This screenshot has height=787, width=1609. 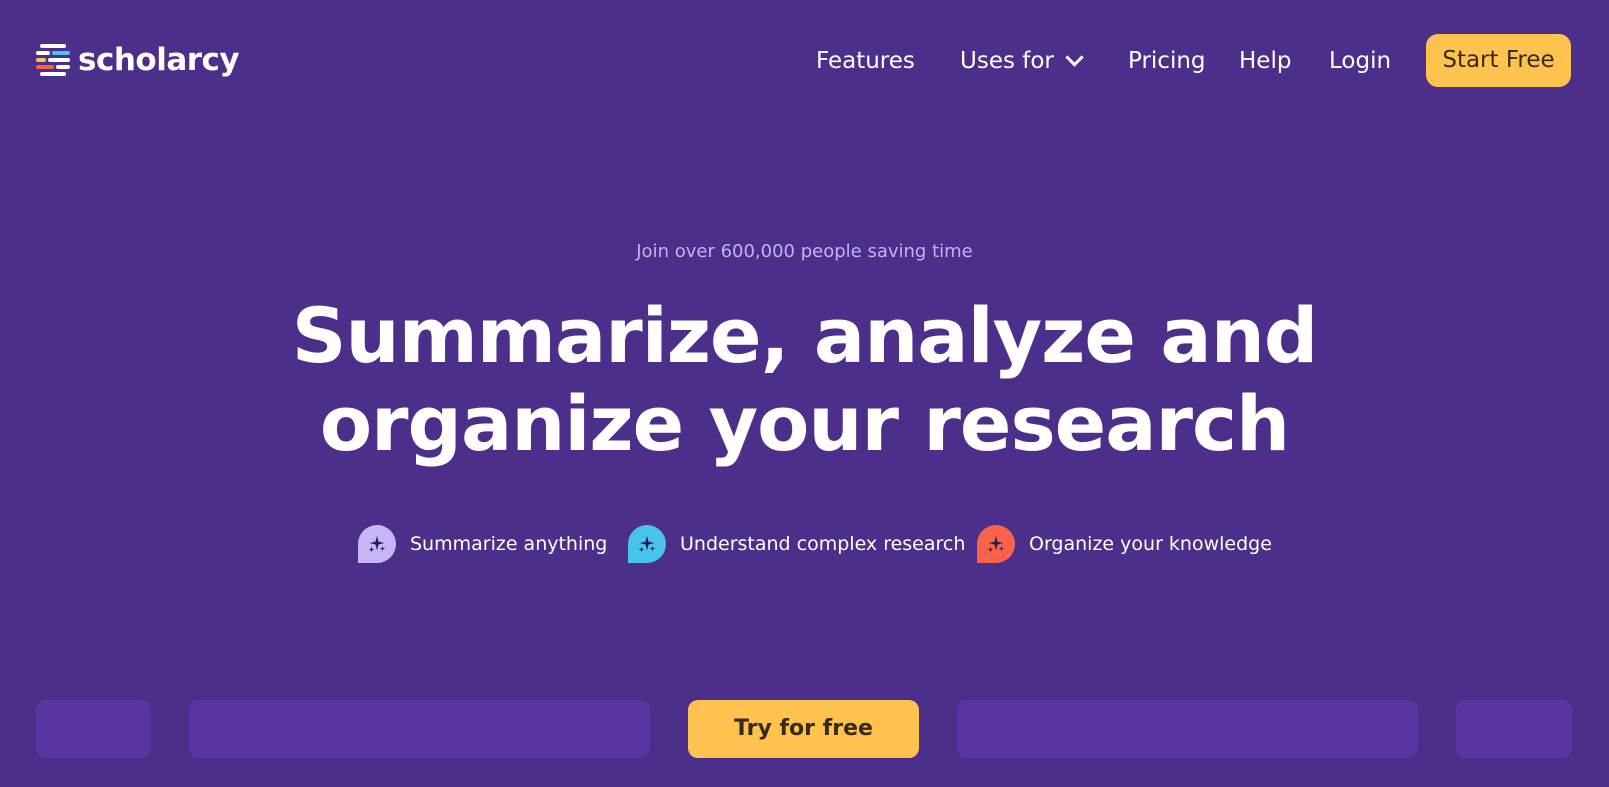 I want to click on feature-summarize-label: Summarize anything, so click(x=509, y=544).